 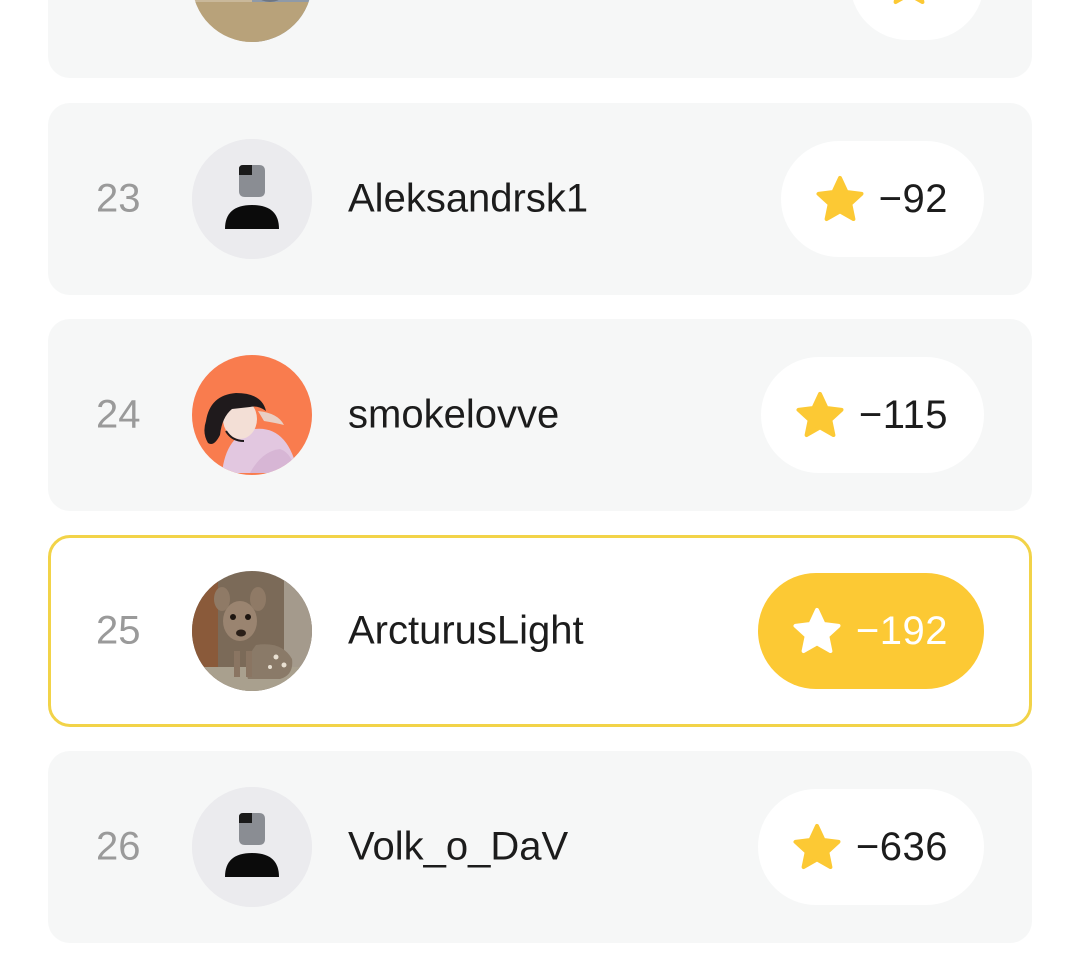 I want to click on score-pill, so click(x=917, y=20).